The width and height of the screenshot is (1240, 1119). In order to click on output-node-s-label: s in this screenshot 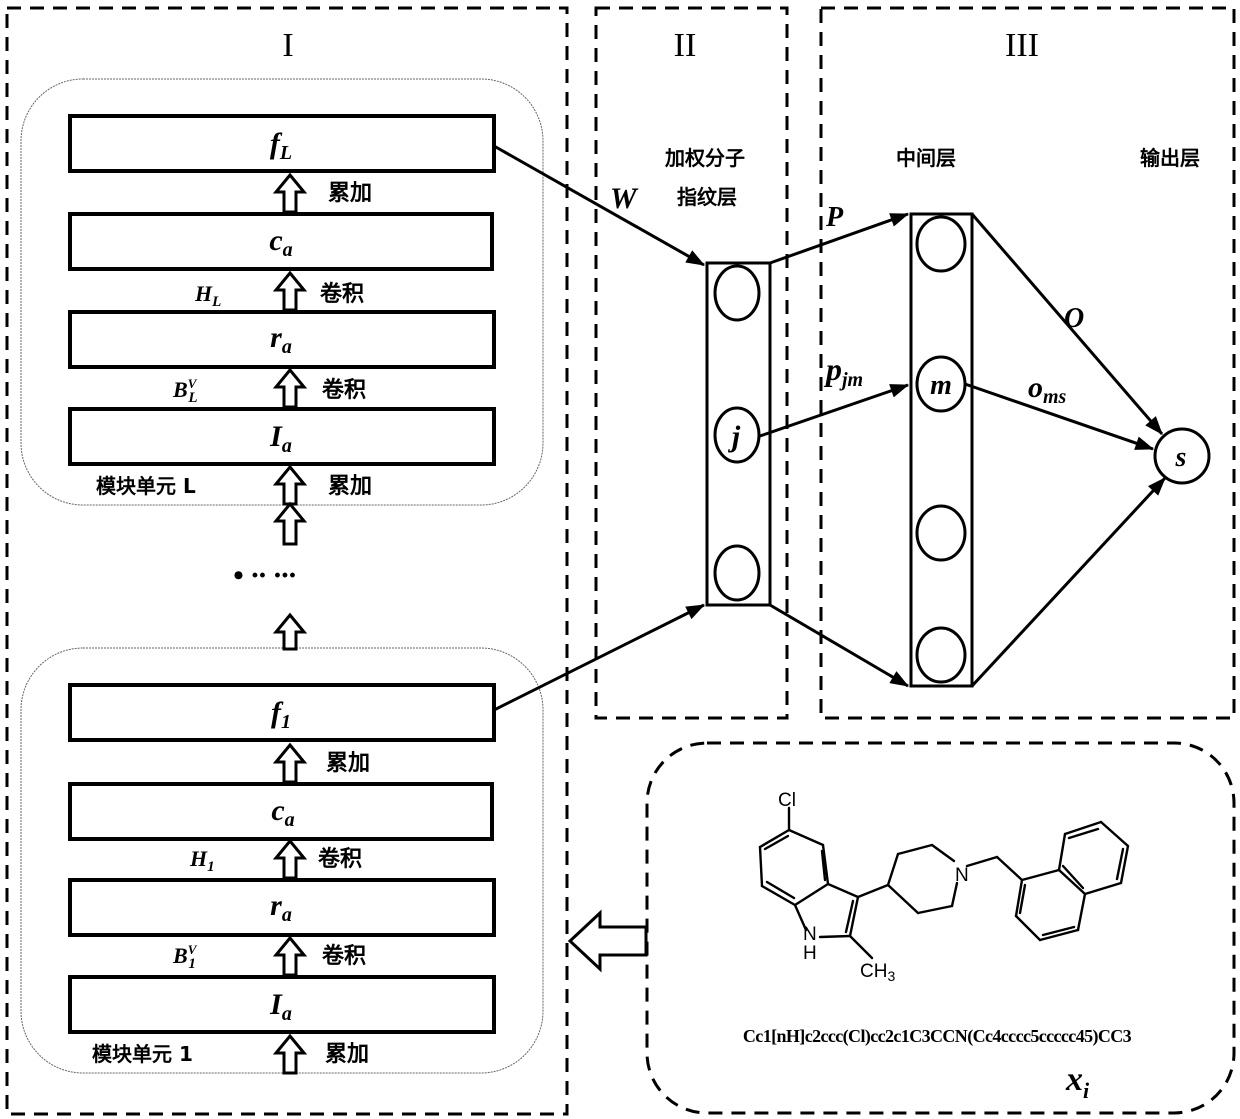, I will do `click(1181, 457)`.